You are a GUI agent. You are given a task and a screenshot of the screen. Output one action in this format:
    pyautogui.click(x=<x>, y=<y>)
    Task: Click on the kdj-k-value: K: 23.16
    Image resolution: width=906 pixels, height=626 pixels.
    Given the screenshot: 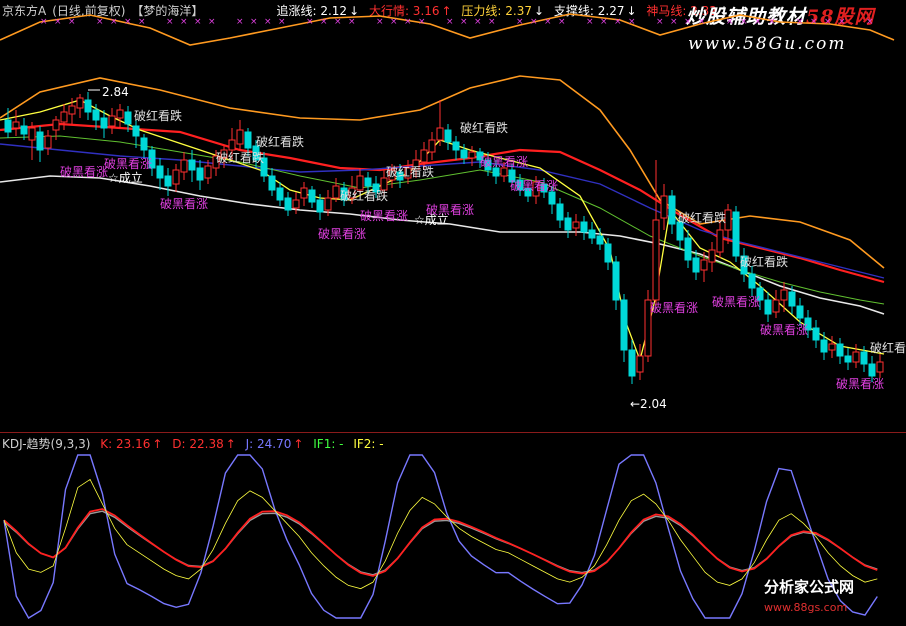 What is the action you would take?
    pyautogui.click(x=125, y=444)
    